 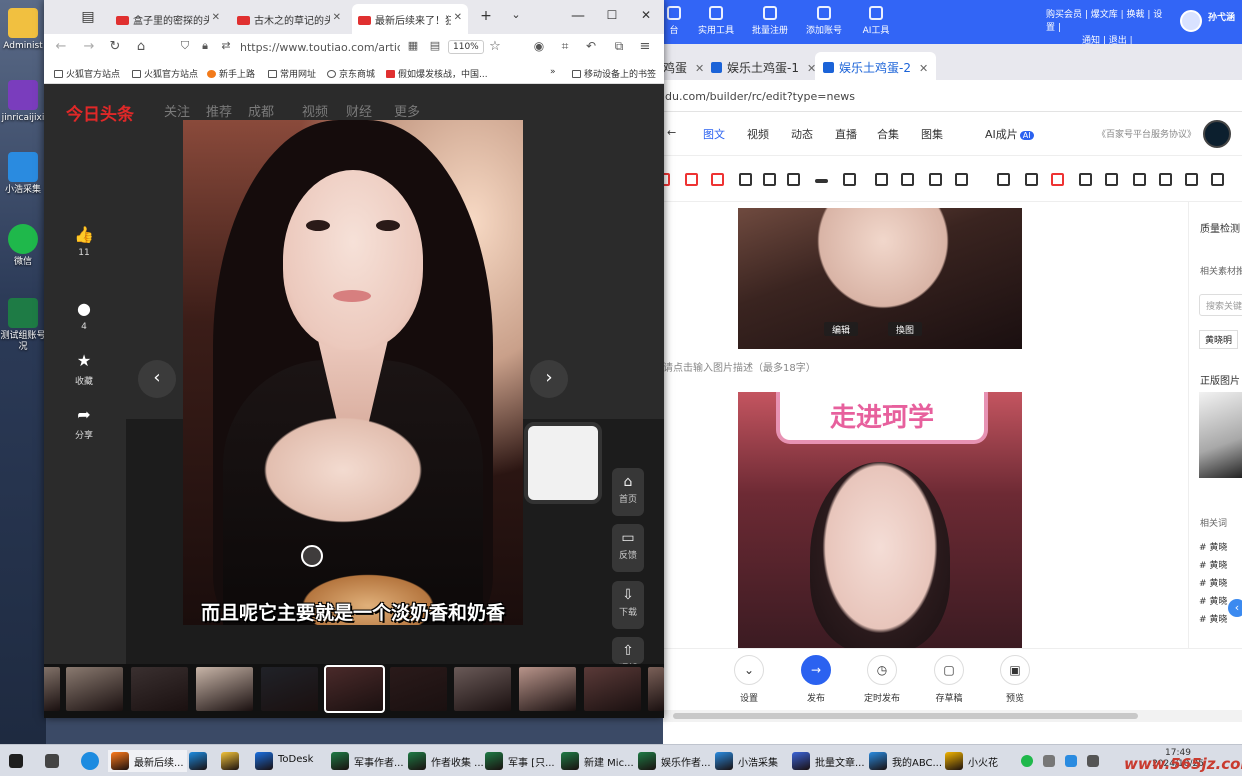 I want to click on material-search-input: 搜索关键, so click(x=1220, y=305).